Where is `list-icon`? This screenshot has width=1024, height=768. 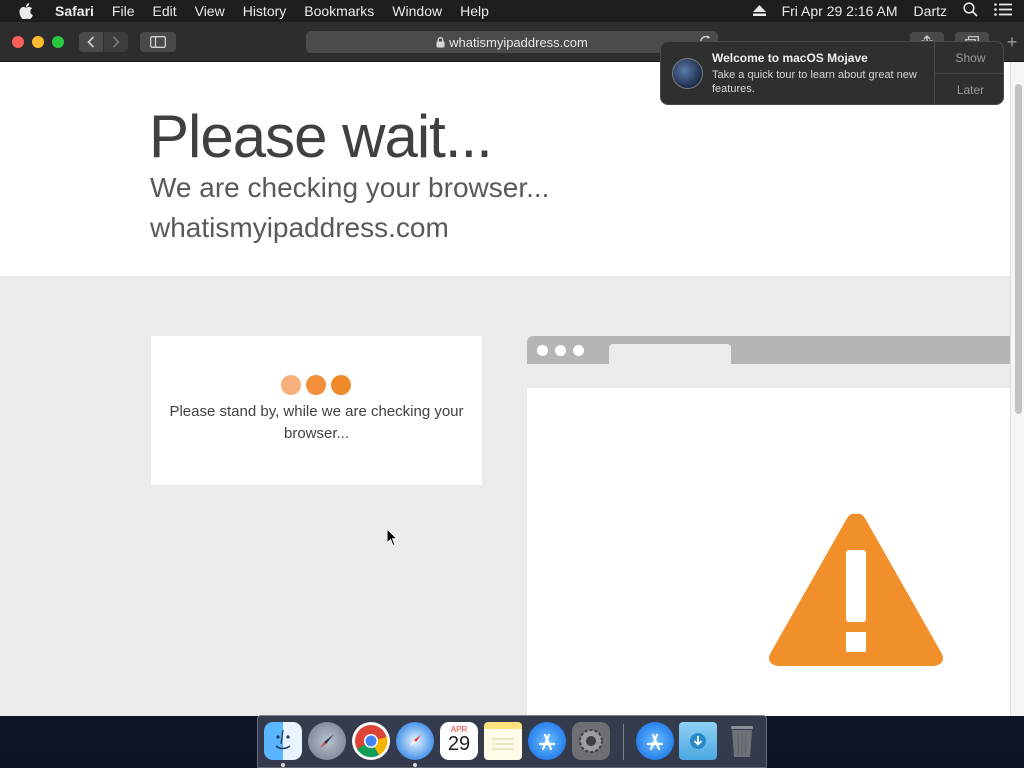
list-icon is located at coordinates (1003, 11).